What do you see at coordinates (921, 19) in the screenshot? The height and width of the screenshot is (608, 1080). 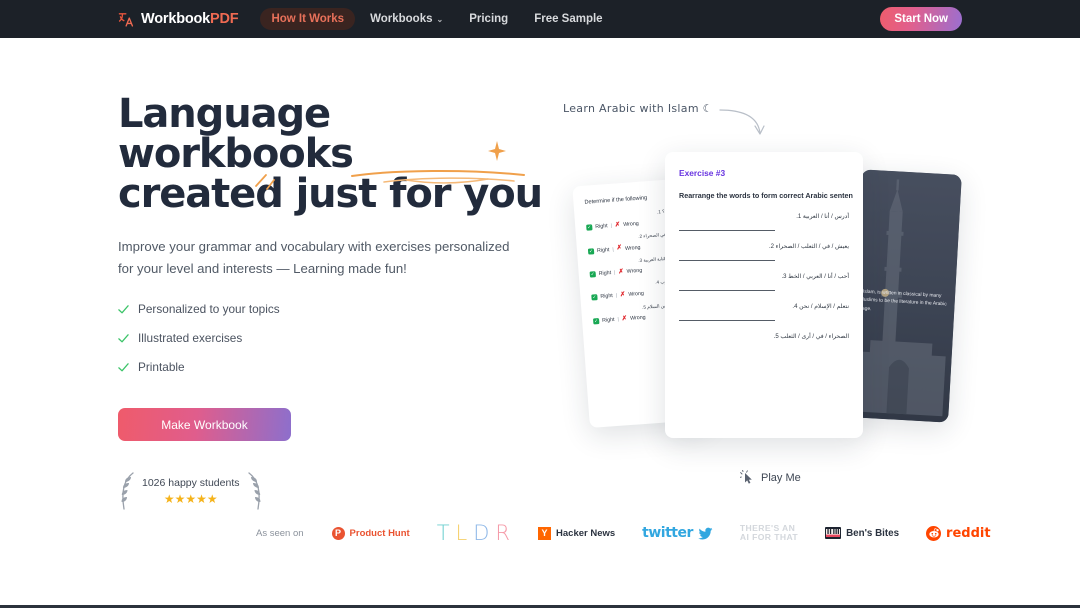 I see `start-now-button: Start Now` at bounding box center [921, 19].